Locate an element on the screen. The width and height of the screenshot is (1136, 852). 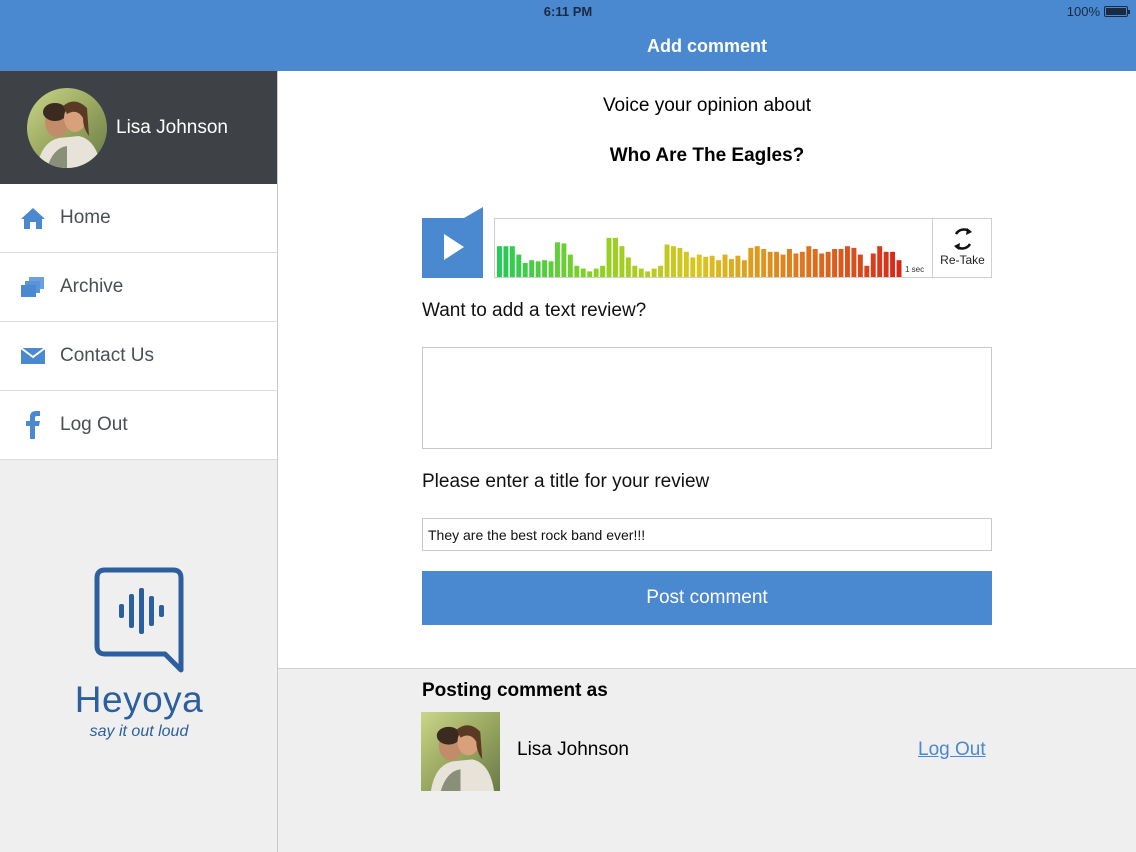
facebook-icon is located at coordinates (33, 425).